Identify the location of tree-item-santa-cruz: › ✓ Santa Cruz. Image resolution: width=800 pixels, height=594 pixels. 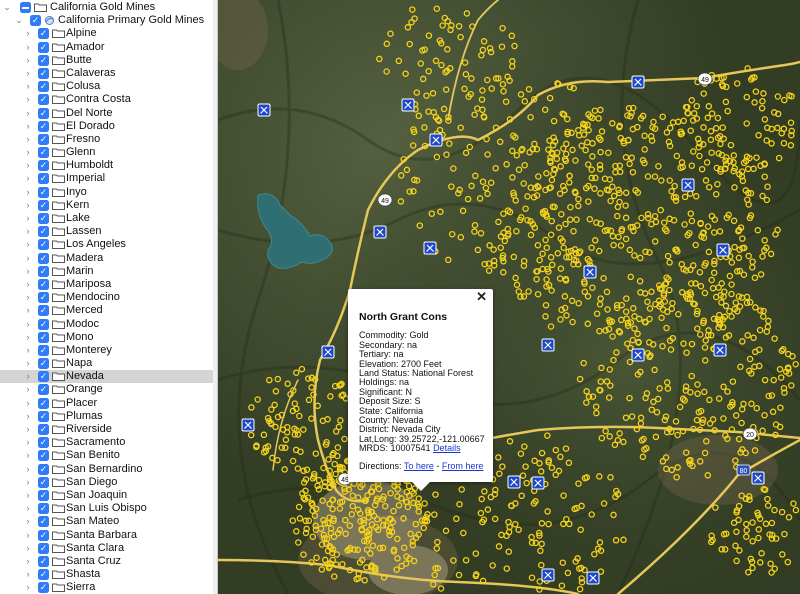
(108, 561).